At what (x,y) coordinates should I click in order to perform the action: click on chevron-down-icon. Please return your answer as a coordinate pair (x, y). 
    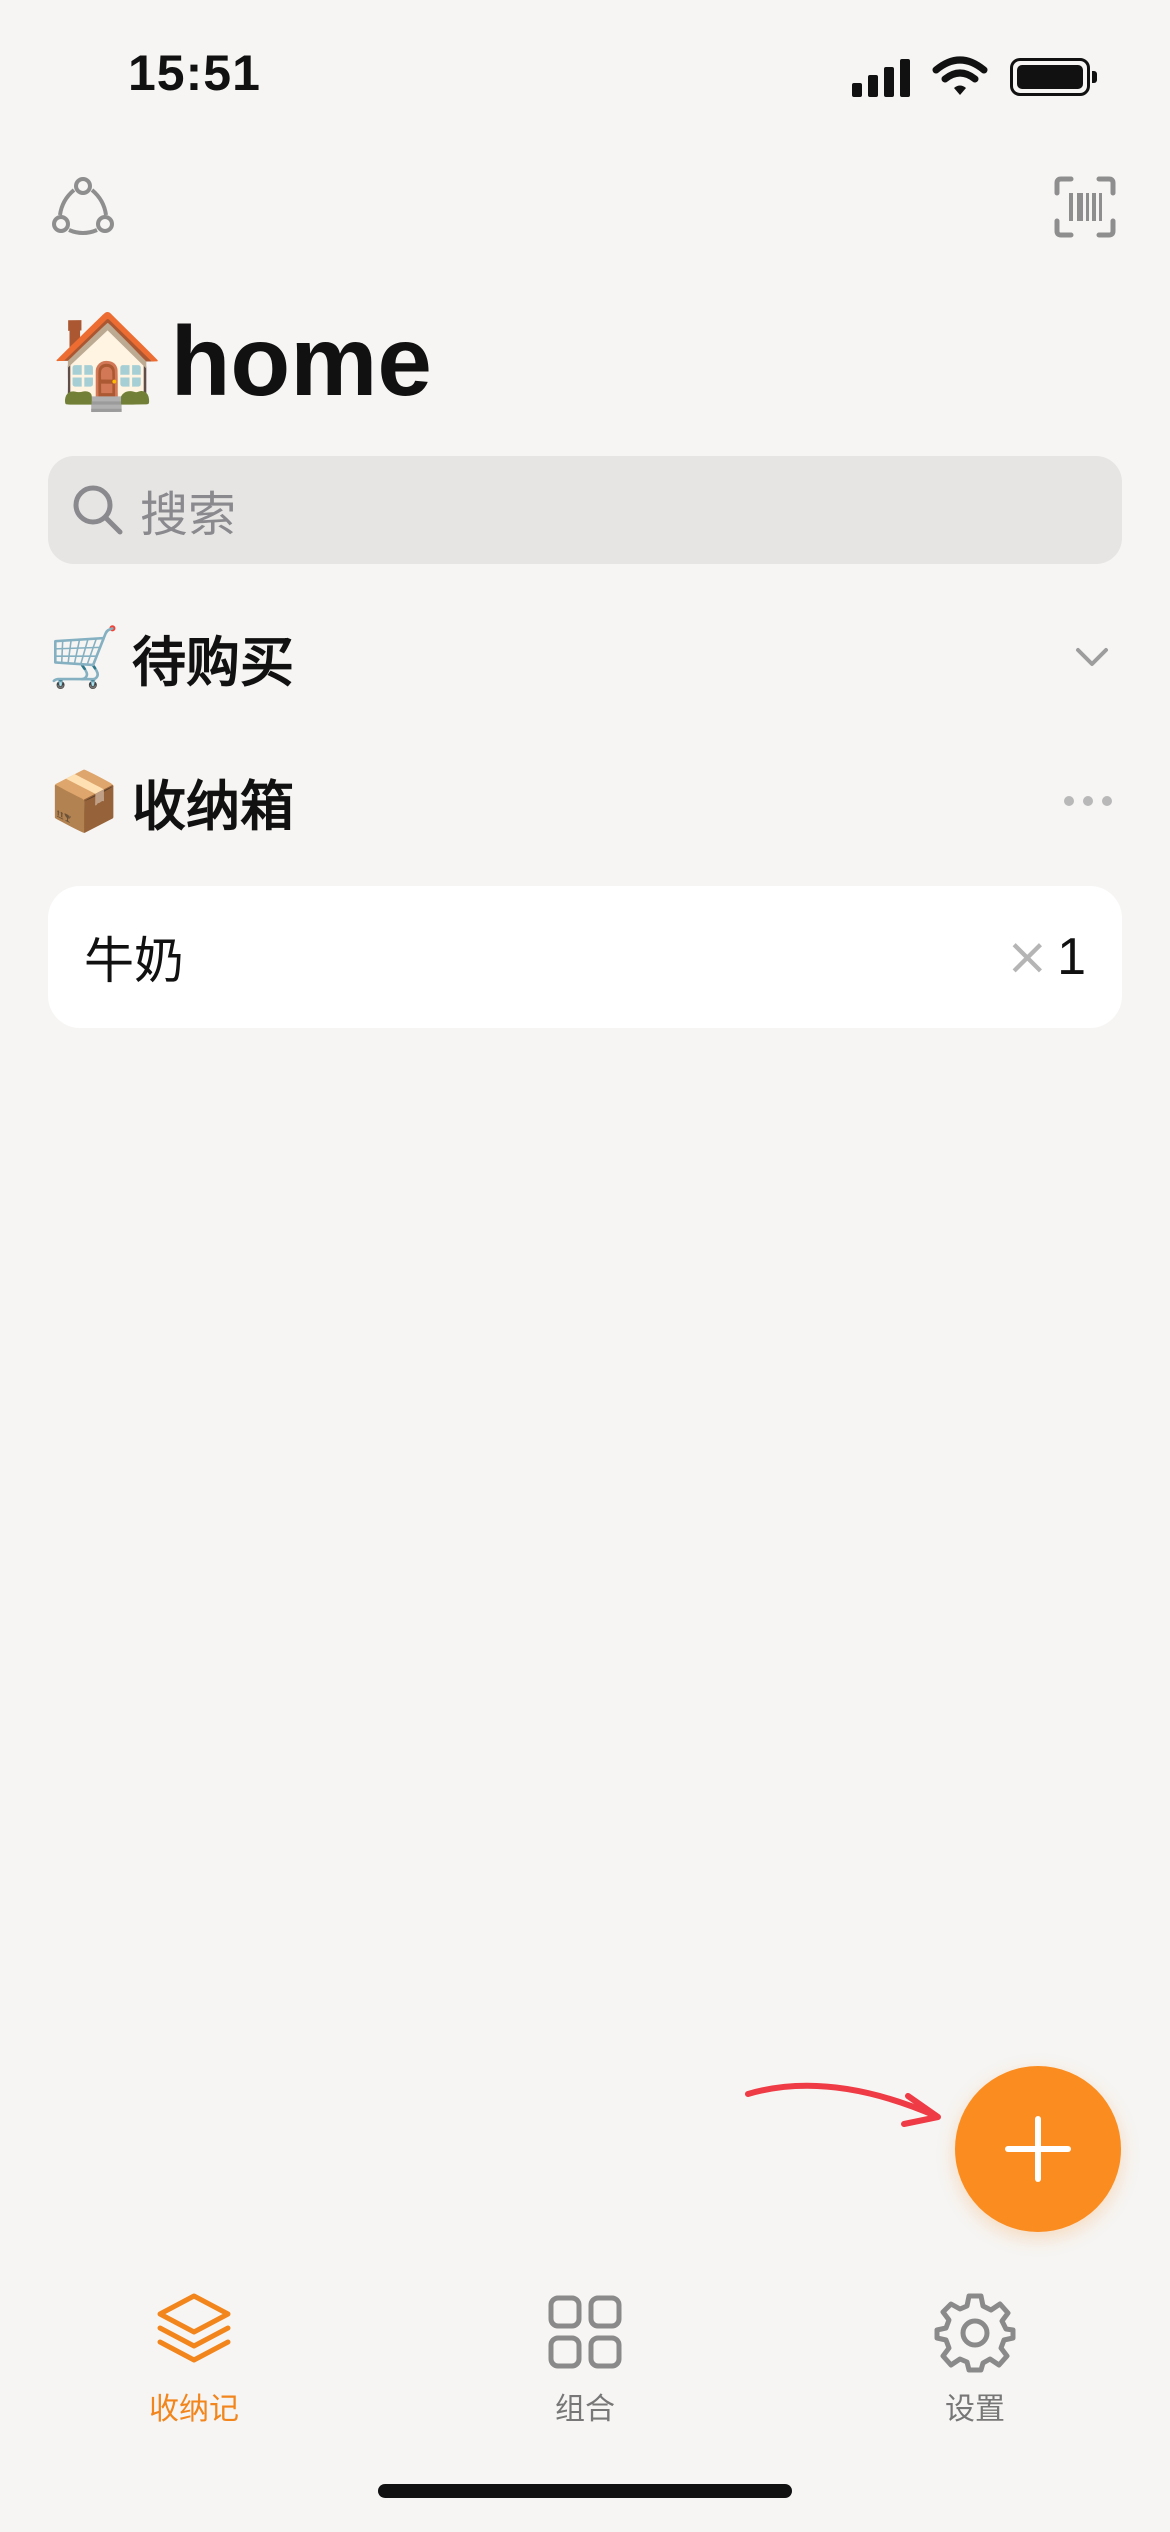
    Looking at the image, I should click on (1092, 657).